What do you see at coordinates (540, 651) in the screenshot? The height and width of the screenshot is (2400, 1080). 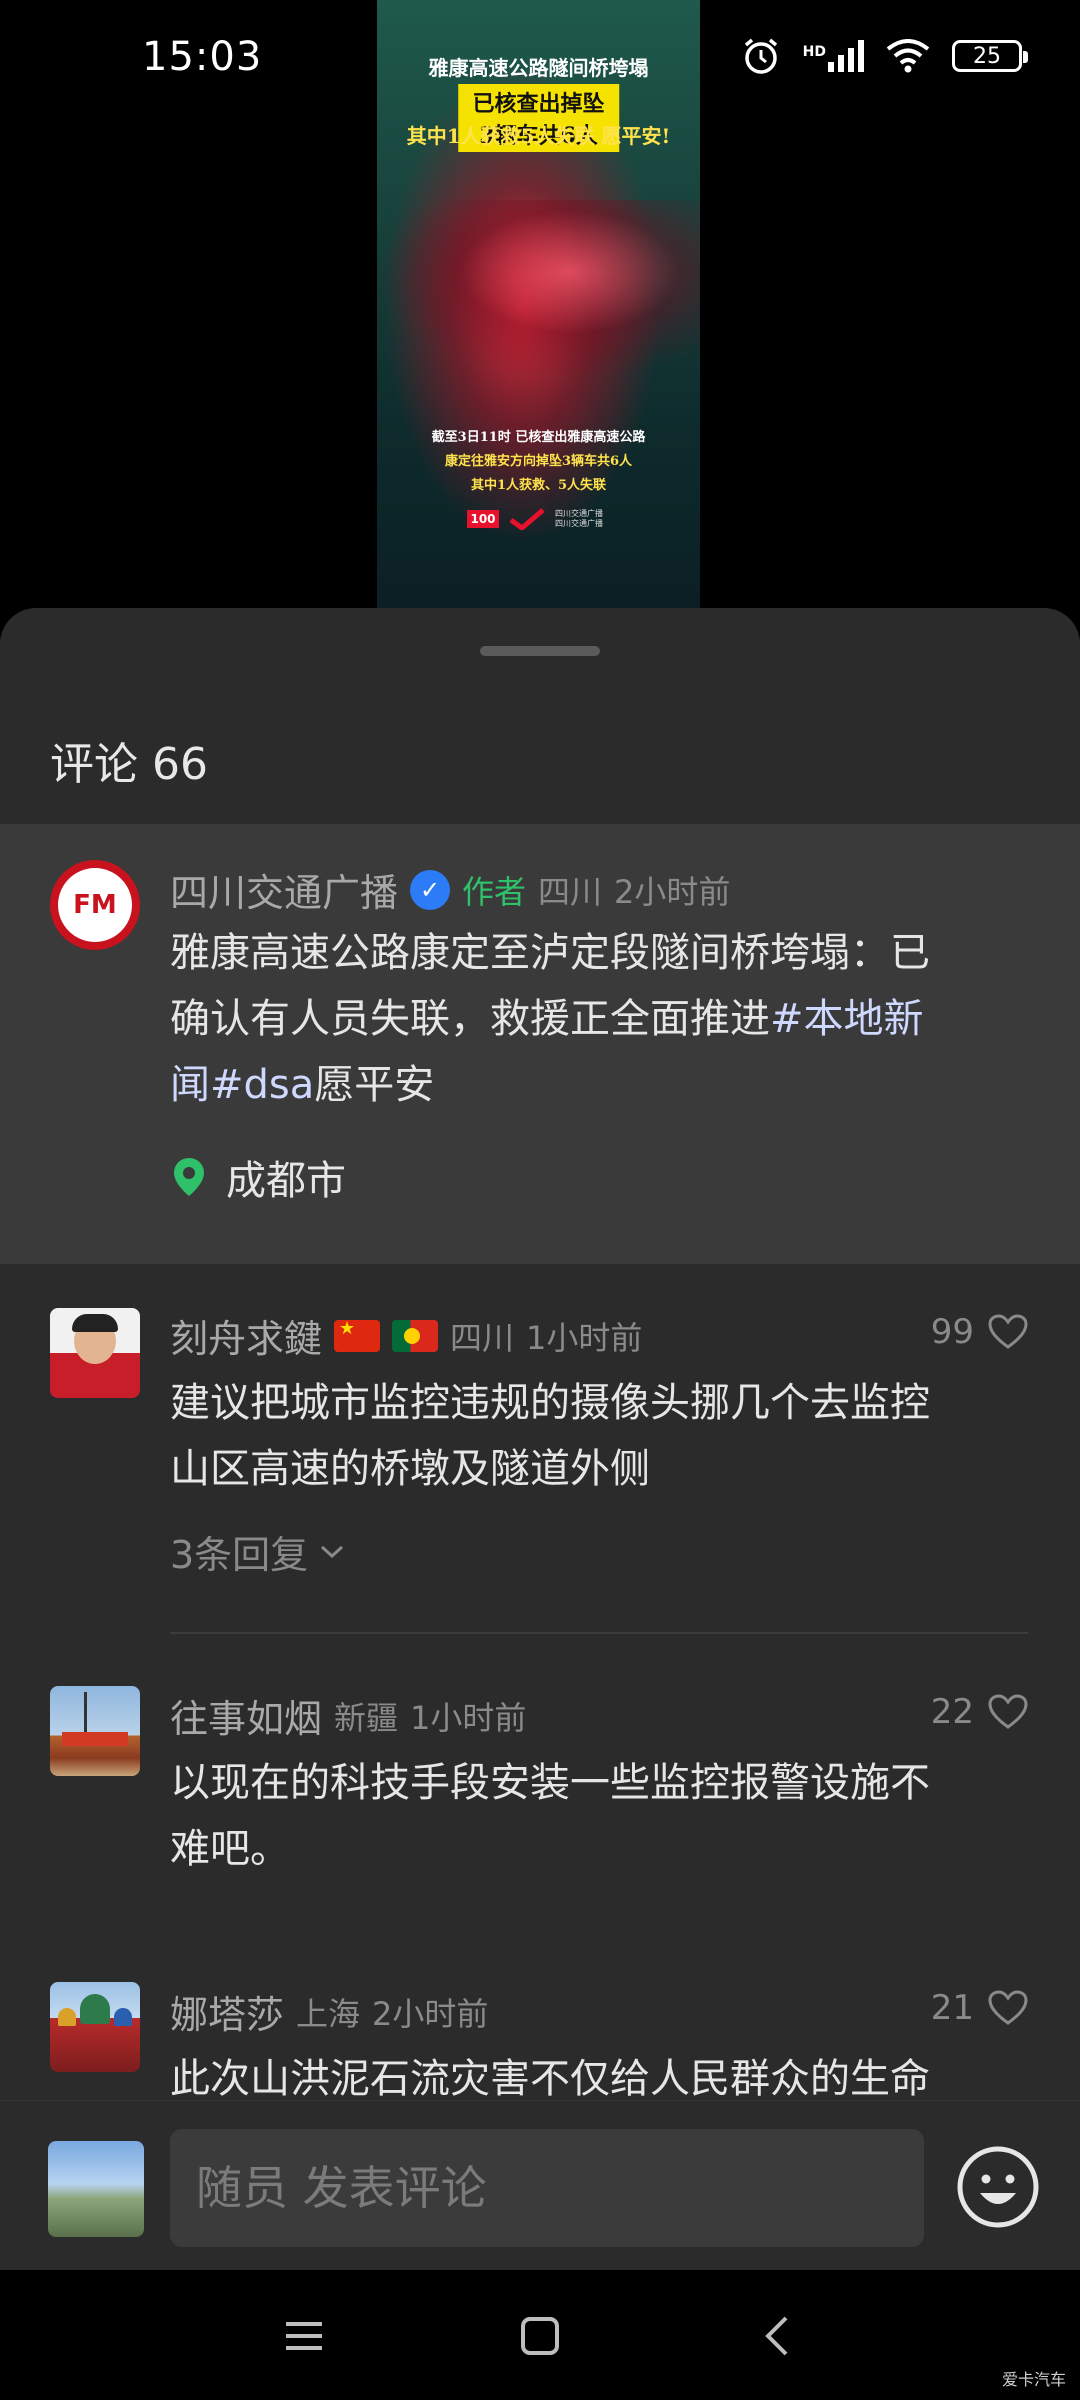 I see `drag-handle` at bounding box center [540, 651].